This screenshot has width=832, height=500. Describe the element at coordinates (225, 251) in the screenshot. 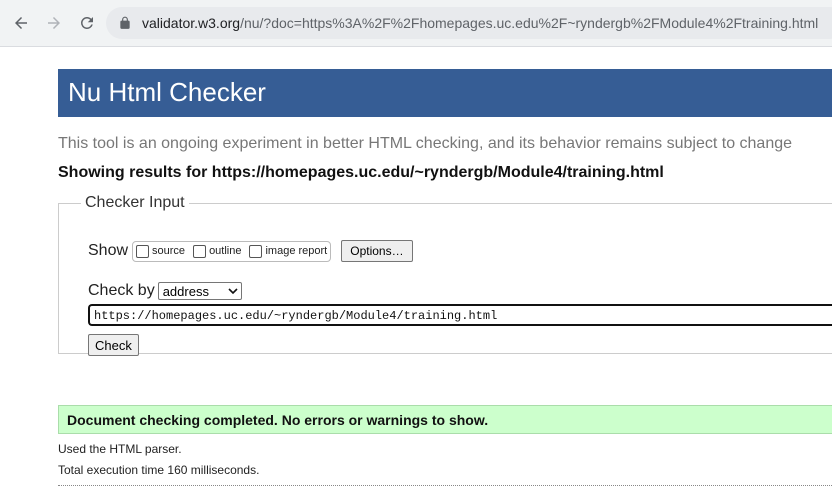

I see `outline-label: outline` at that location.